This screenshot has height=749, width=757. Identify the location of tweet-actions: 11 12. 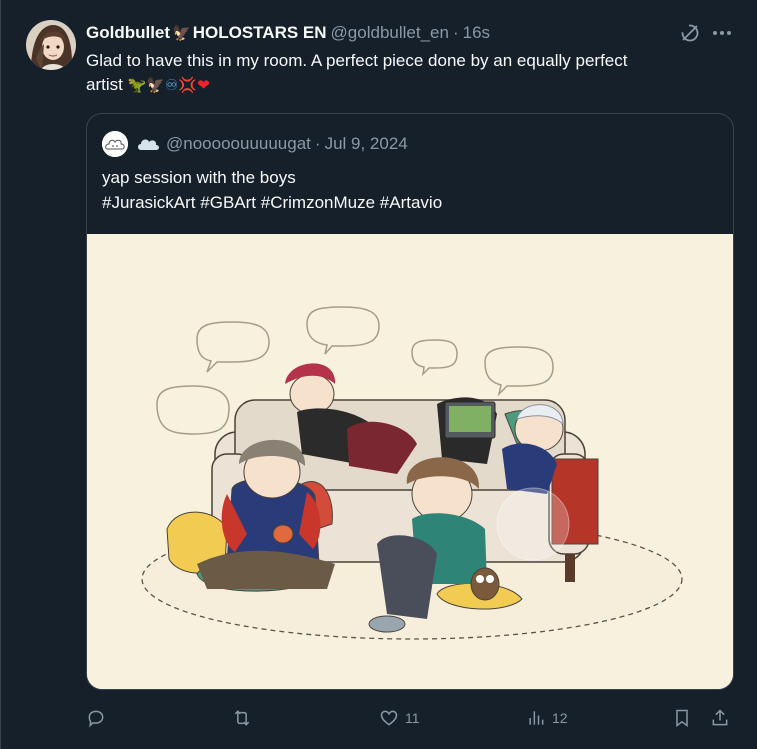
(410, 718).